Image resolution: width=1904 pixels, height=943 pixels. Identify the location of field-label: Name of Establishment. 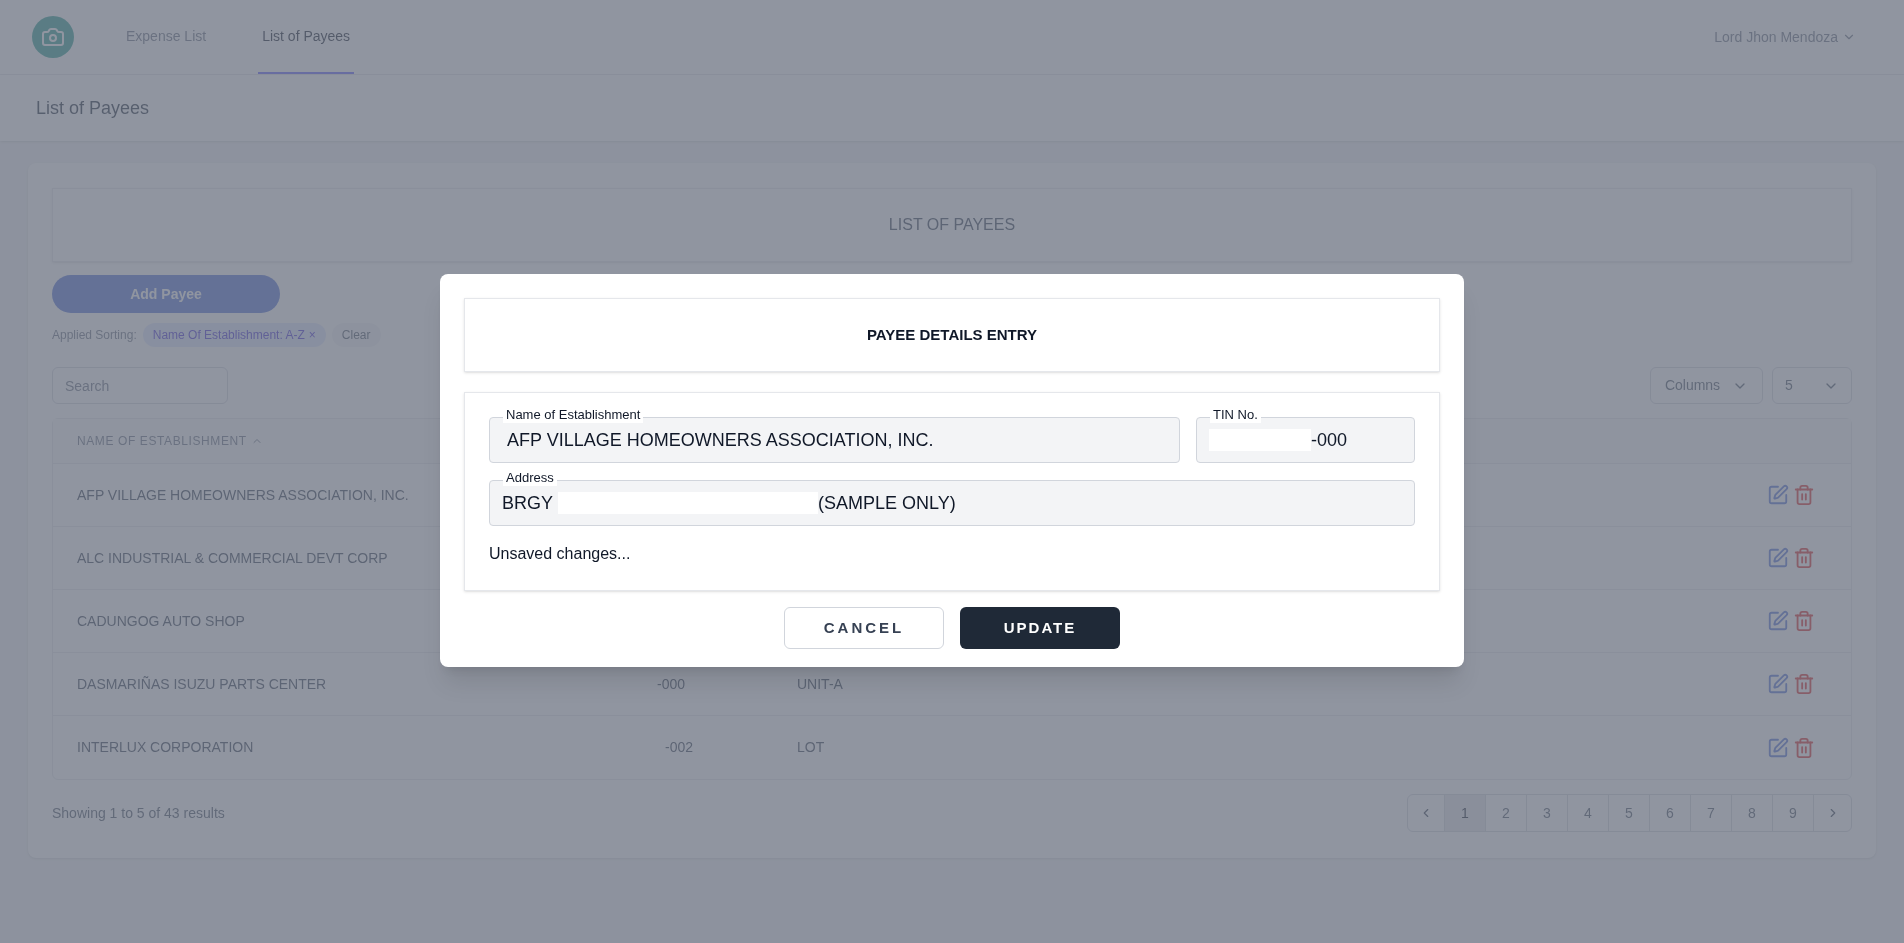
(573, 415).